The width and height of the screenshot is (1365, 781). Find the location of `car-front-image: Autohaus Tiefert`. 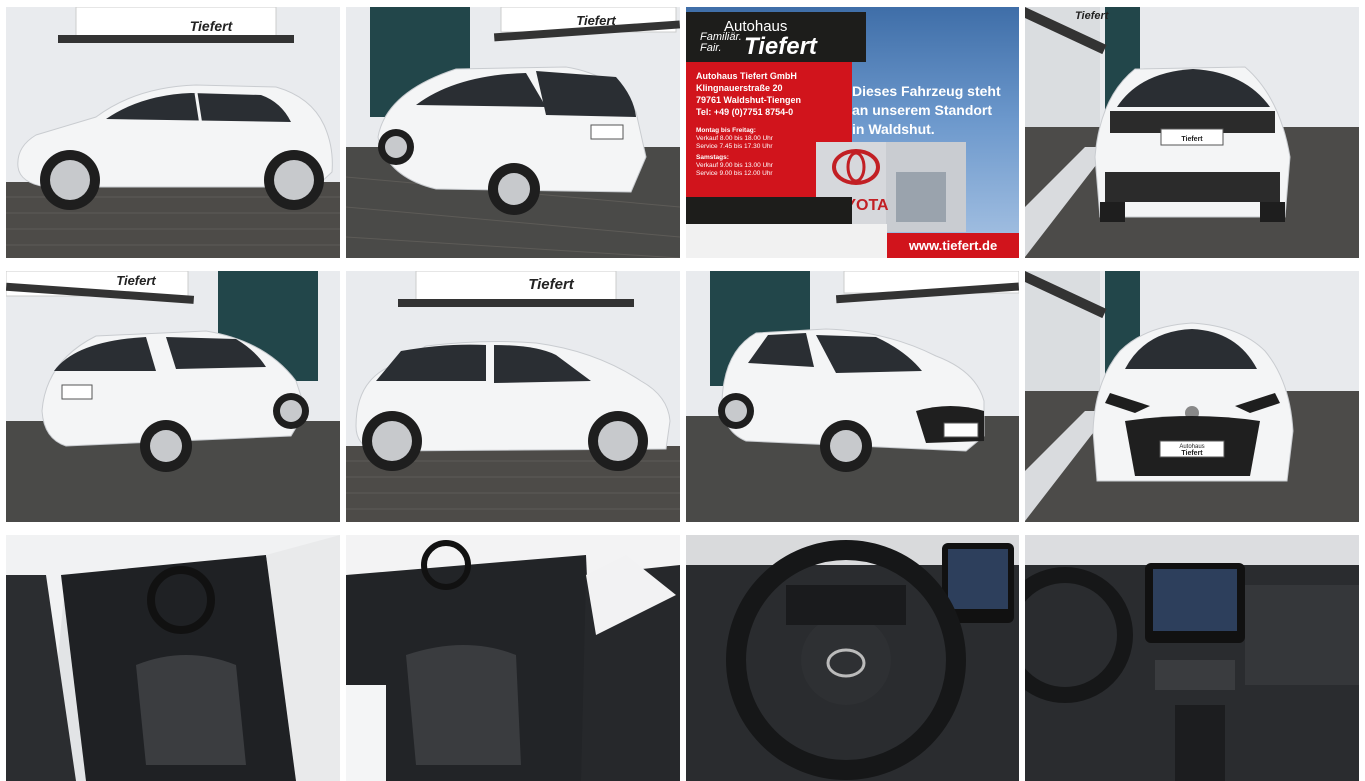

car-front-image: Autohaus Tiefert is located at coordinates (1192, 396).